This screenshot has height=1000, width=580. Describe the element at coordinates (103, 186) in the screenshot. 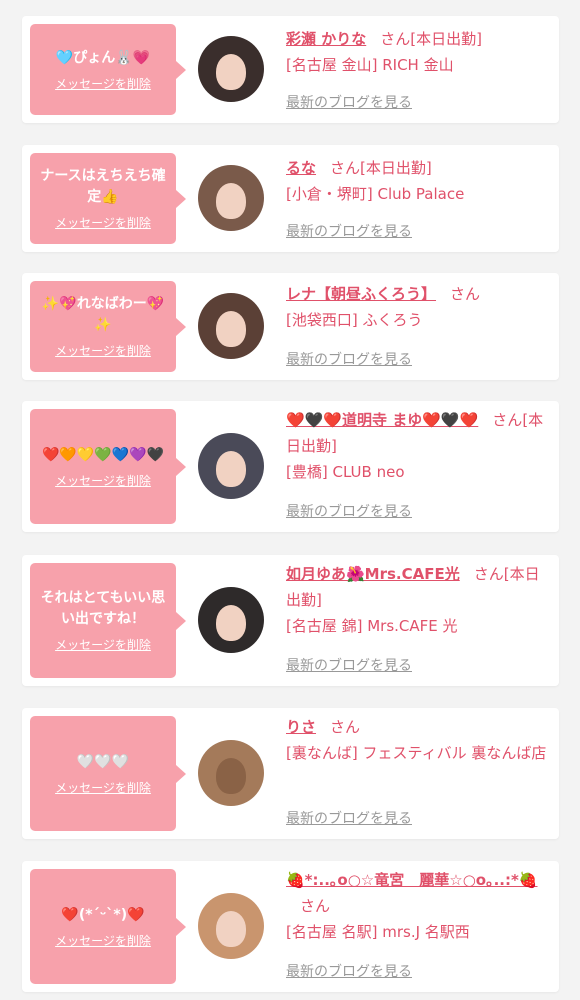

I see `message-text: ナースはえちえち確定👍` at that location.